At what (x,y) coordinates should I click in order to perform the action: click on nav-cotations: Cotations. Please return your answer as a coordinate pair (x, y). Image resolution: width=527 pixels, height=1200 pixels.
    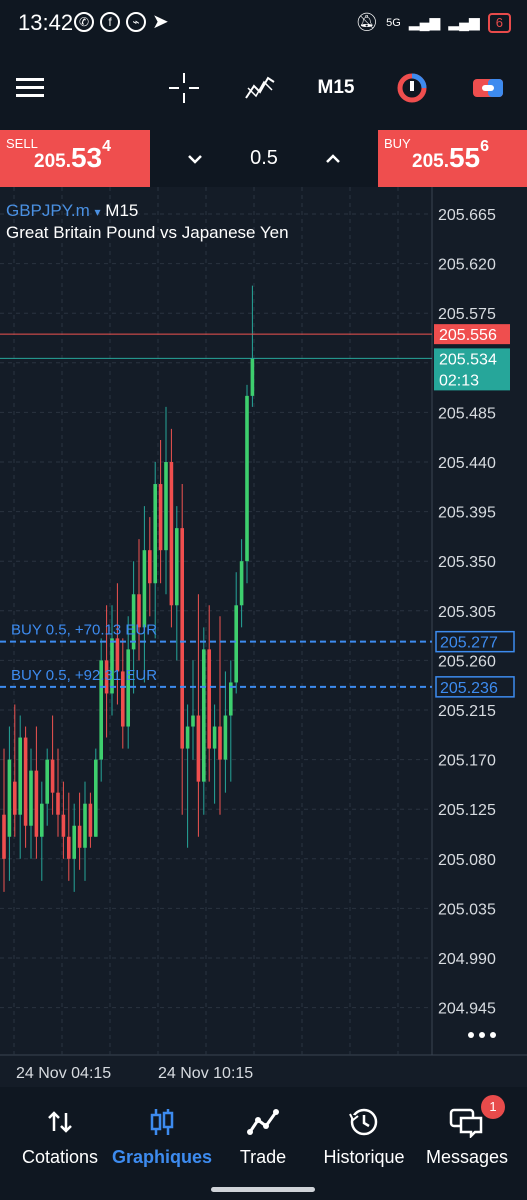
    Looking at the image, I should click on (60, 1136).